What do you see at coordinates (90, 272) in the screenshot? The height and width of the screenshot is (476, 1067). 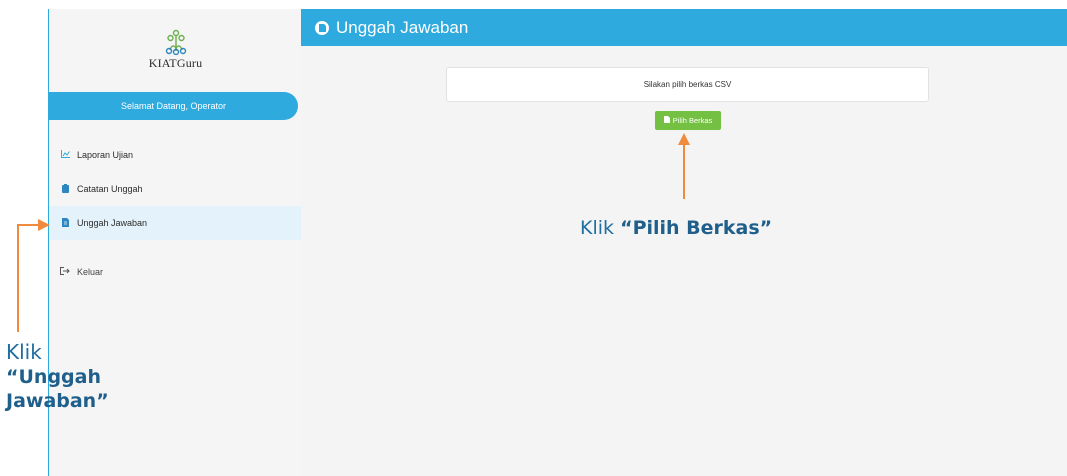 I see `sidebar-item-label: Keluar` at bounding box center [90, 272].